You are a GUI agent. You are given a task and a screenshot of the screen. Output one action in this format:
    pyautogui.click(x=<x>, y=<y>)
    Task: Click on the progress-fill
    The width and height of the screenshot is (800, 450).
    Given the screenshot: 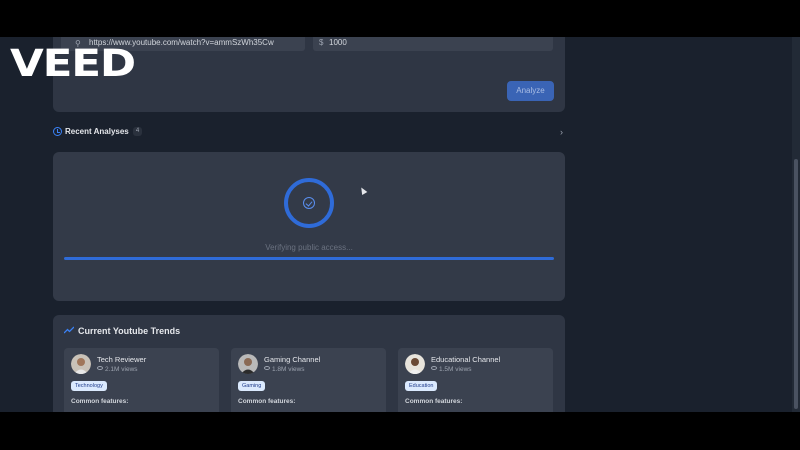 What is the action you would take?
    pyautogui.click(x=309, y=258)
    